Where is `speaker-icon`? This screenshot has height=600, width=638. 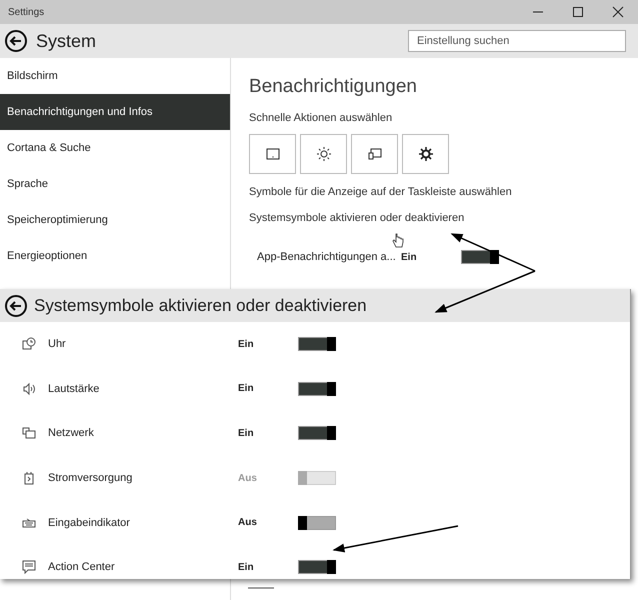
speaker-icon is located at coordinates (29, 389).